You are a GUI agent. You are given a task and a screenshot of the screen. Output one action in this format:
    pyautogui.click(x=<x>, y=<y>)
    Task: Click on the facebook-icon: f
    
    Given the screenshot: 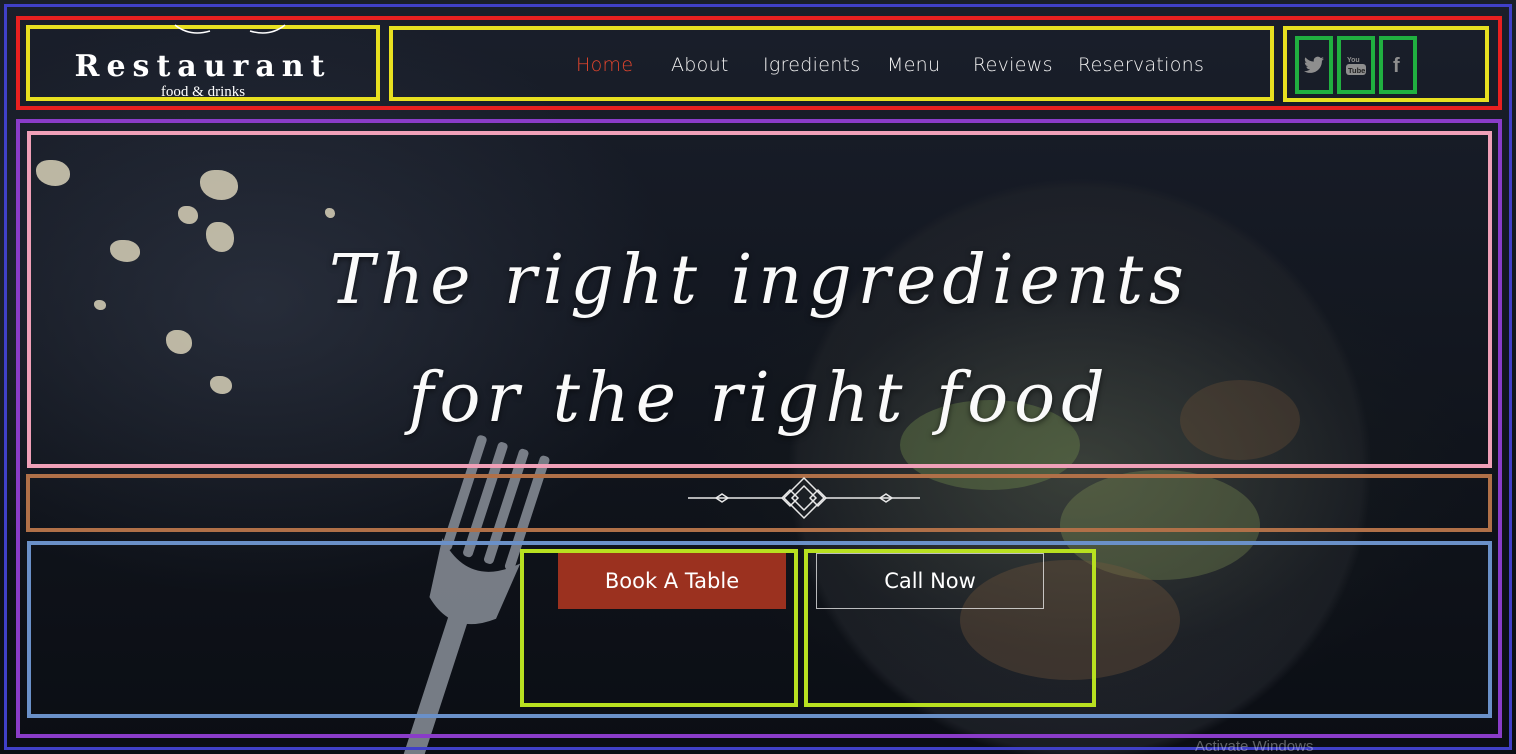 What is the action you would take?
    pyautogui.click(x=1396, y=65)
    